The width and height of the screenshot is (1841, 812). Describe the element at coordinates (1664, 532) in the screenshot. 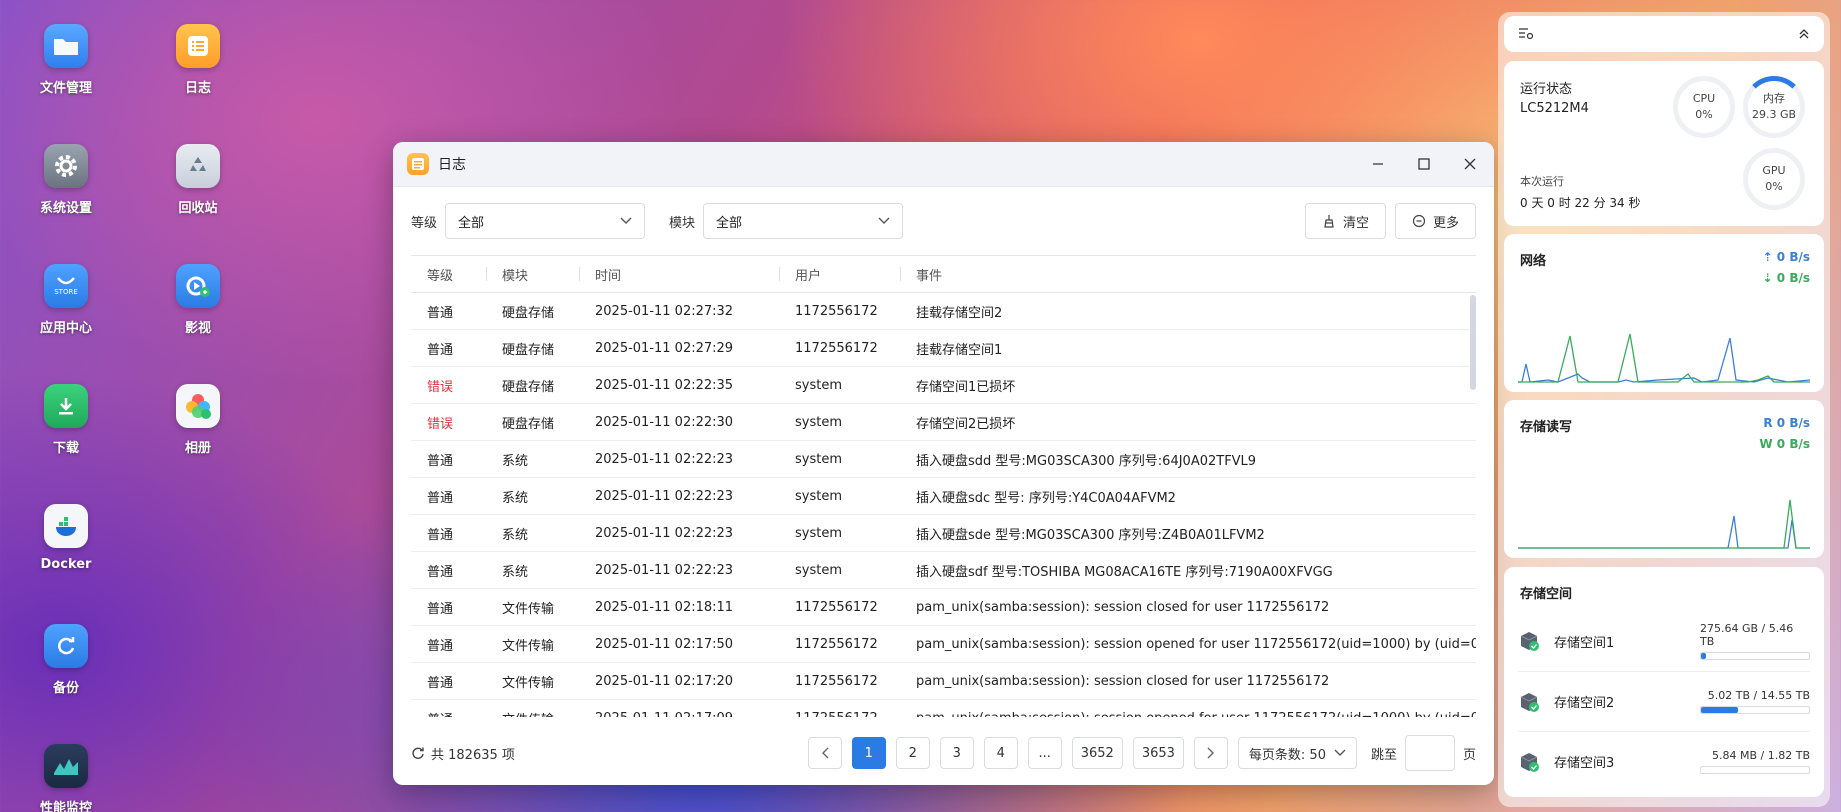

I see `disk-read-line` at that location.